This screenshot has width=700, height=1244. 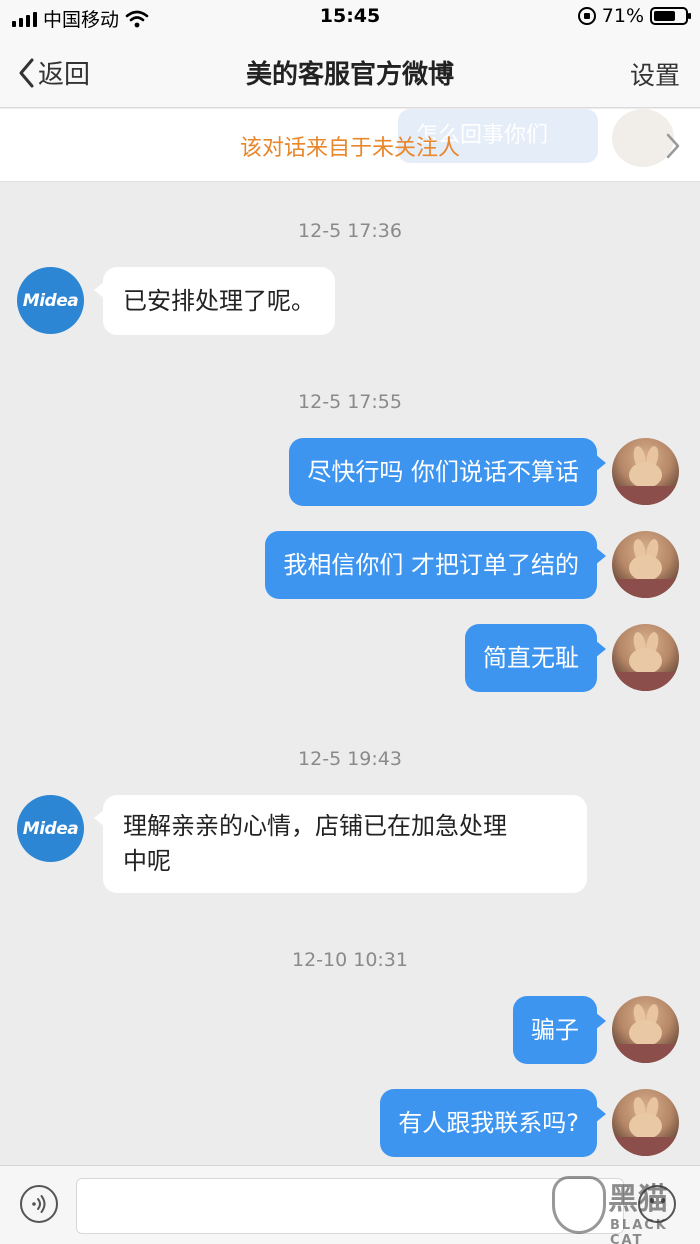 What do you see at coordinates (349, 960) in the screenshot?
I see `timestamp: 12-10 10:31` at bounding box center [349, 960].